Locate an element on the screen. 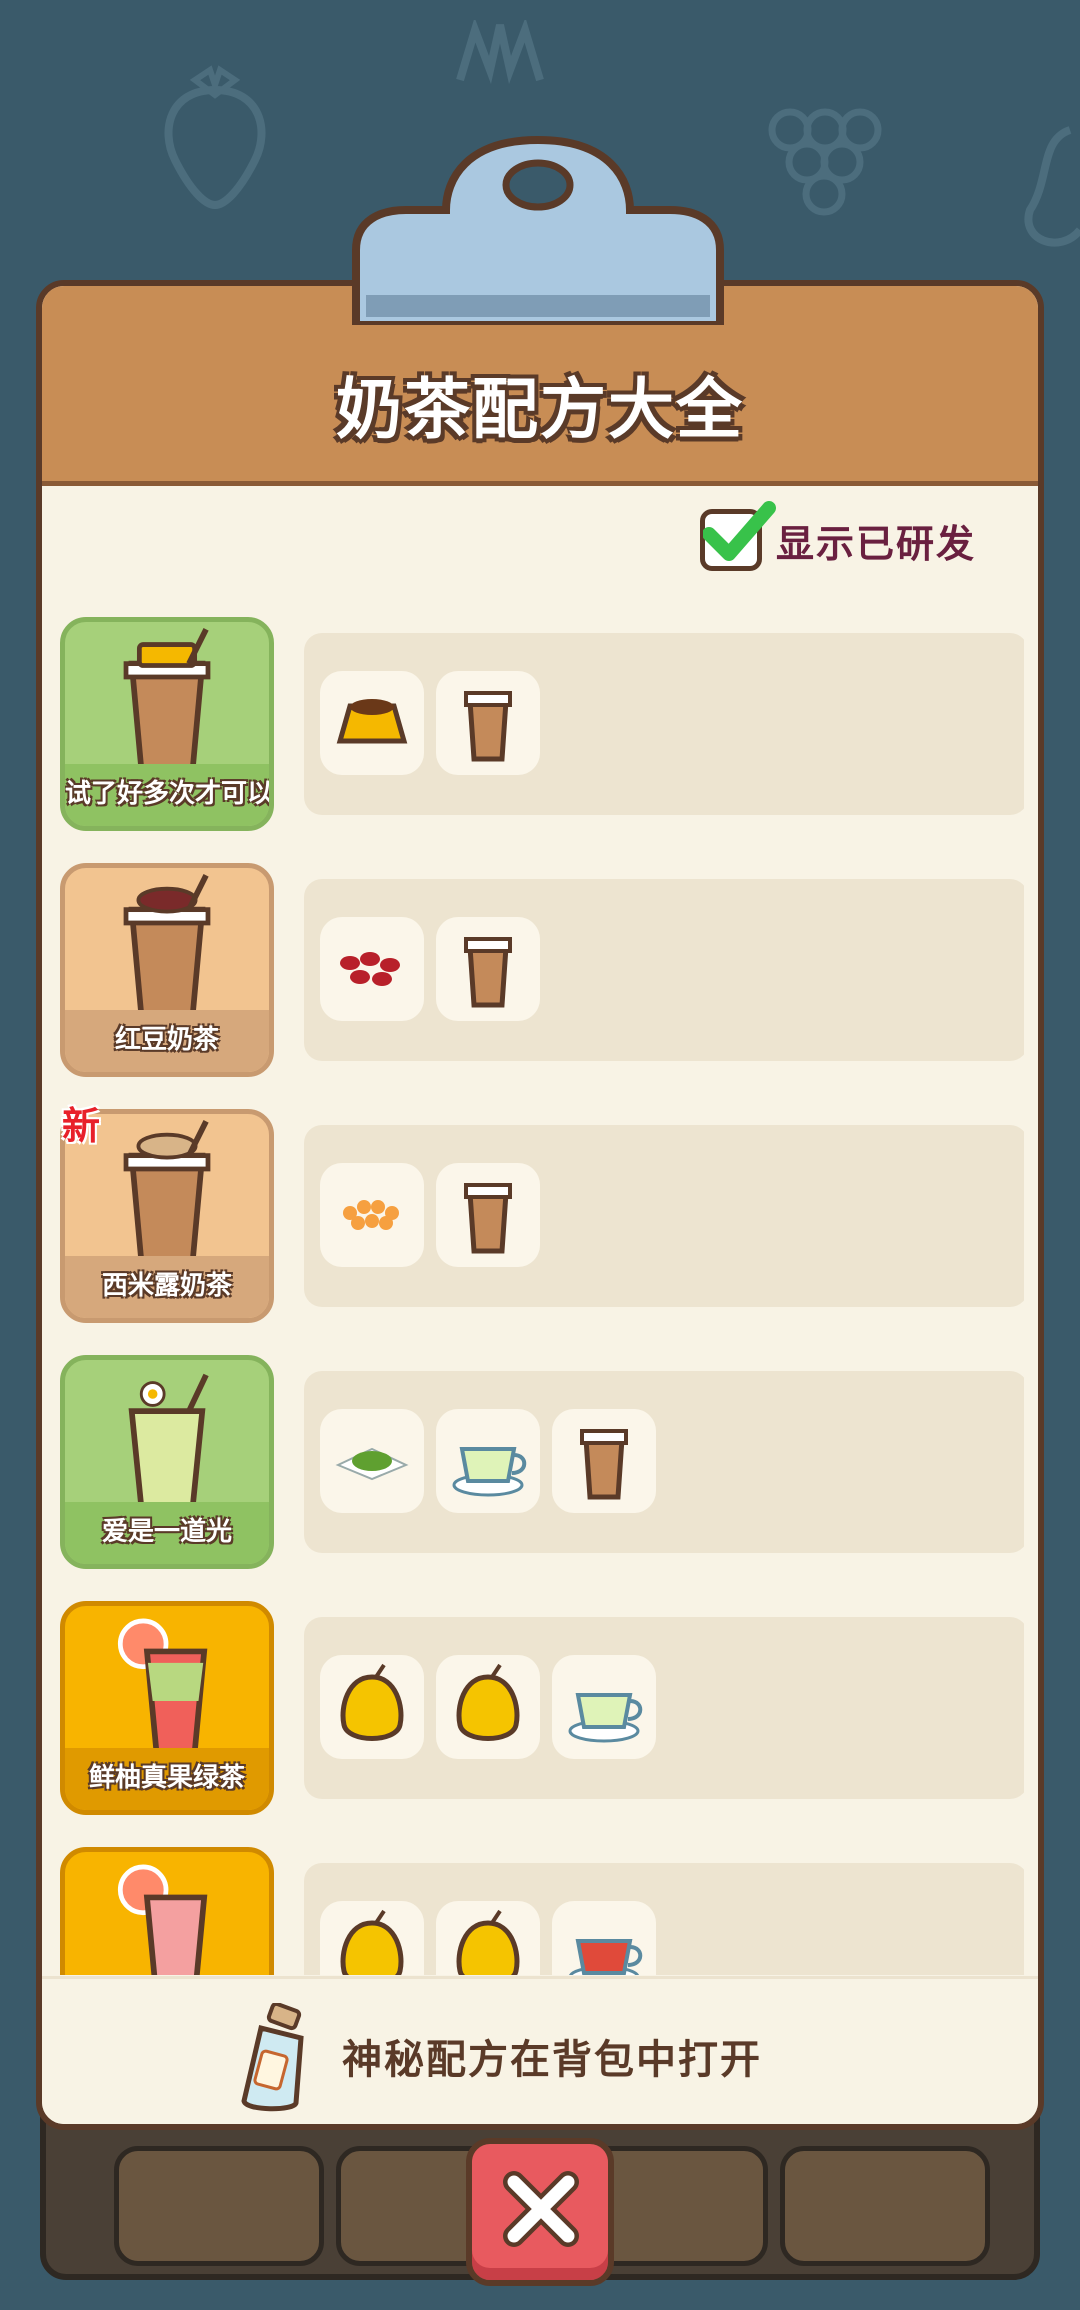 This screenshot has height=2310, width=1080. recipe-drink-card: 鲜柚真果绿茶 is located at coordinates (167, 1708).